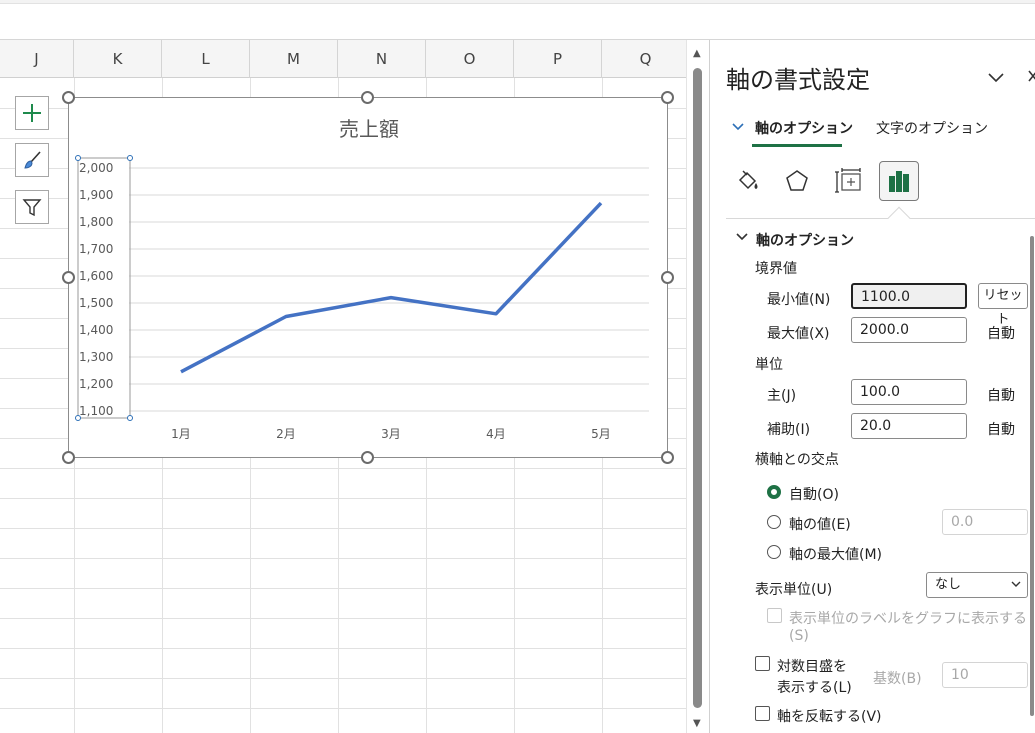 Image resolution: width=1035 pixels, height=733 pixels. I want to click on paintbrush-icon, so click(32, 160).